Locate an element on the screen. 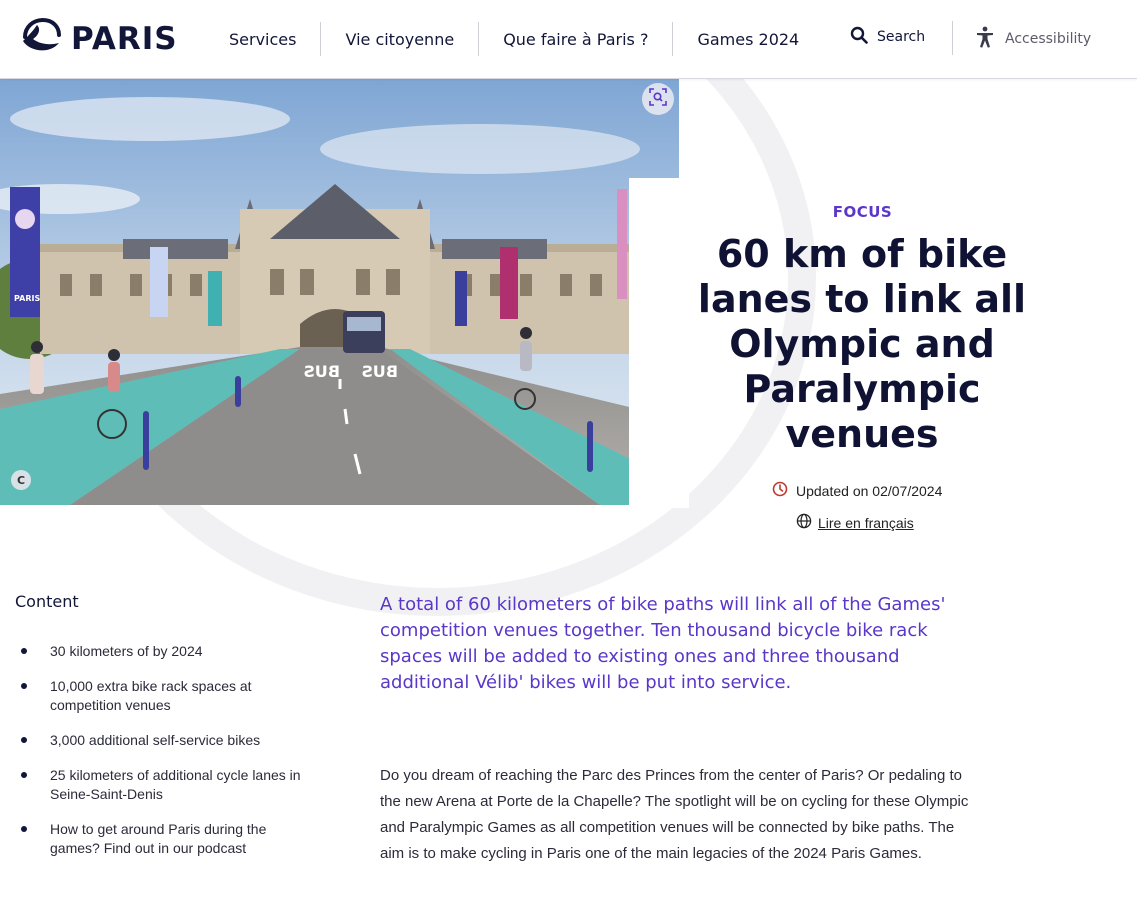  toc-title: Content is located at coordinates (47, 601).